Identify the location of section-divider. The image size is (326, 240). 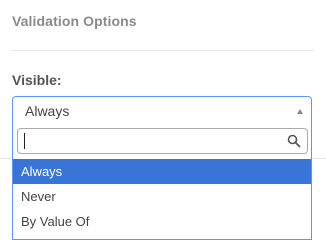
(163, 50).